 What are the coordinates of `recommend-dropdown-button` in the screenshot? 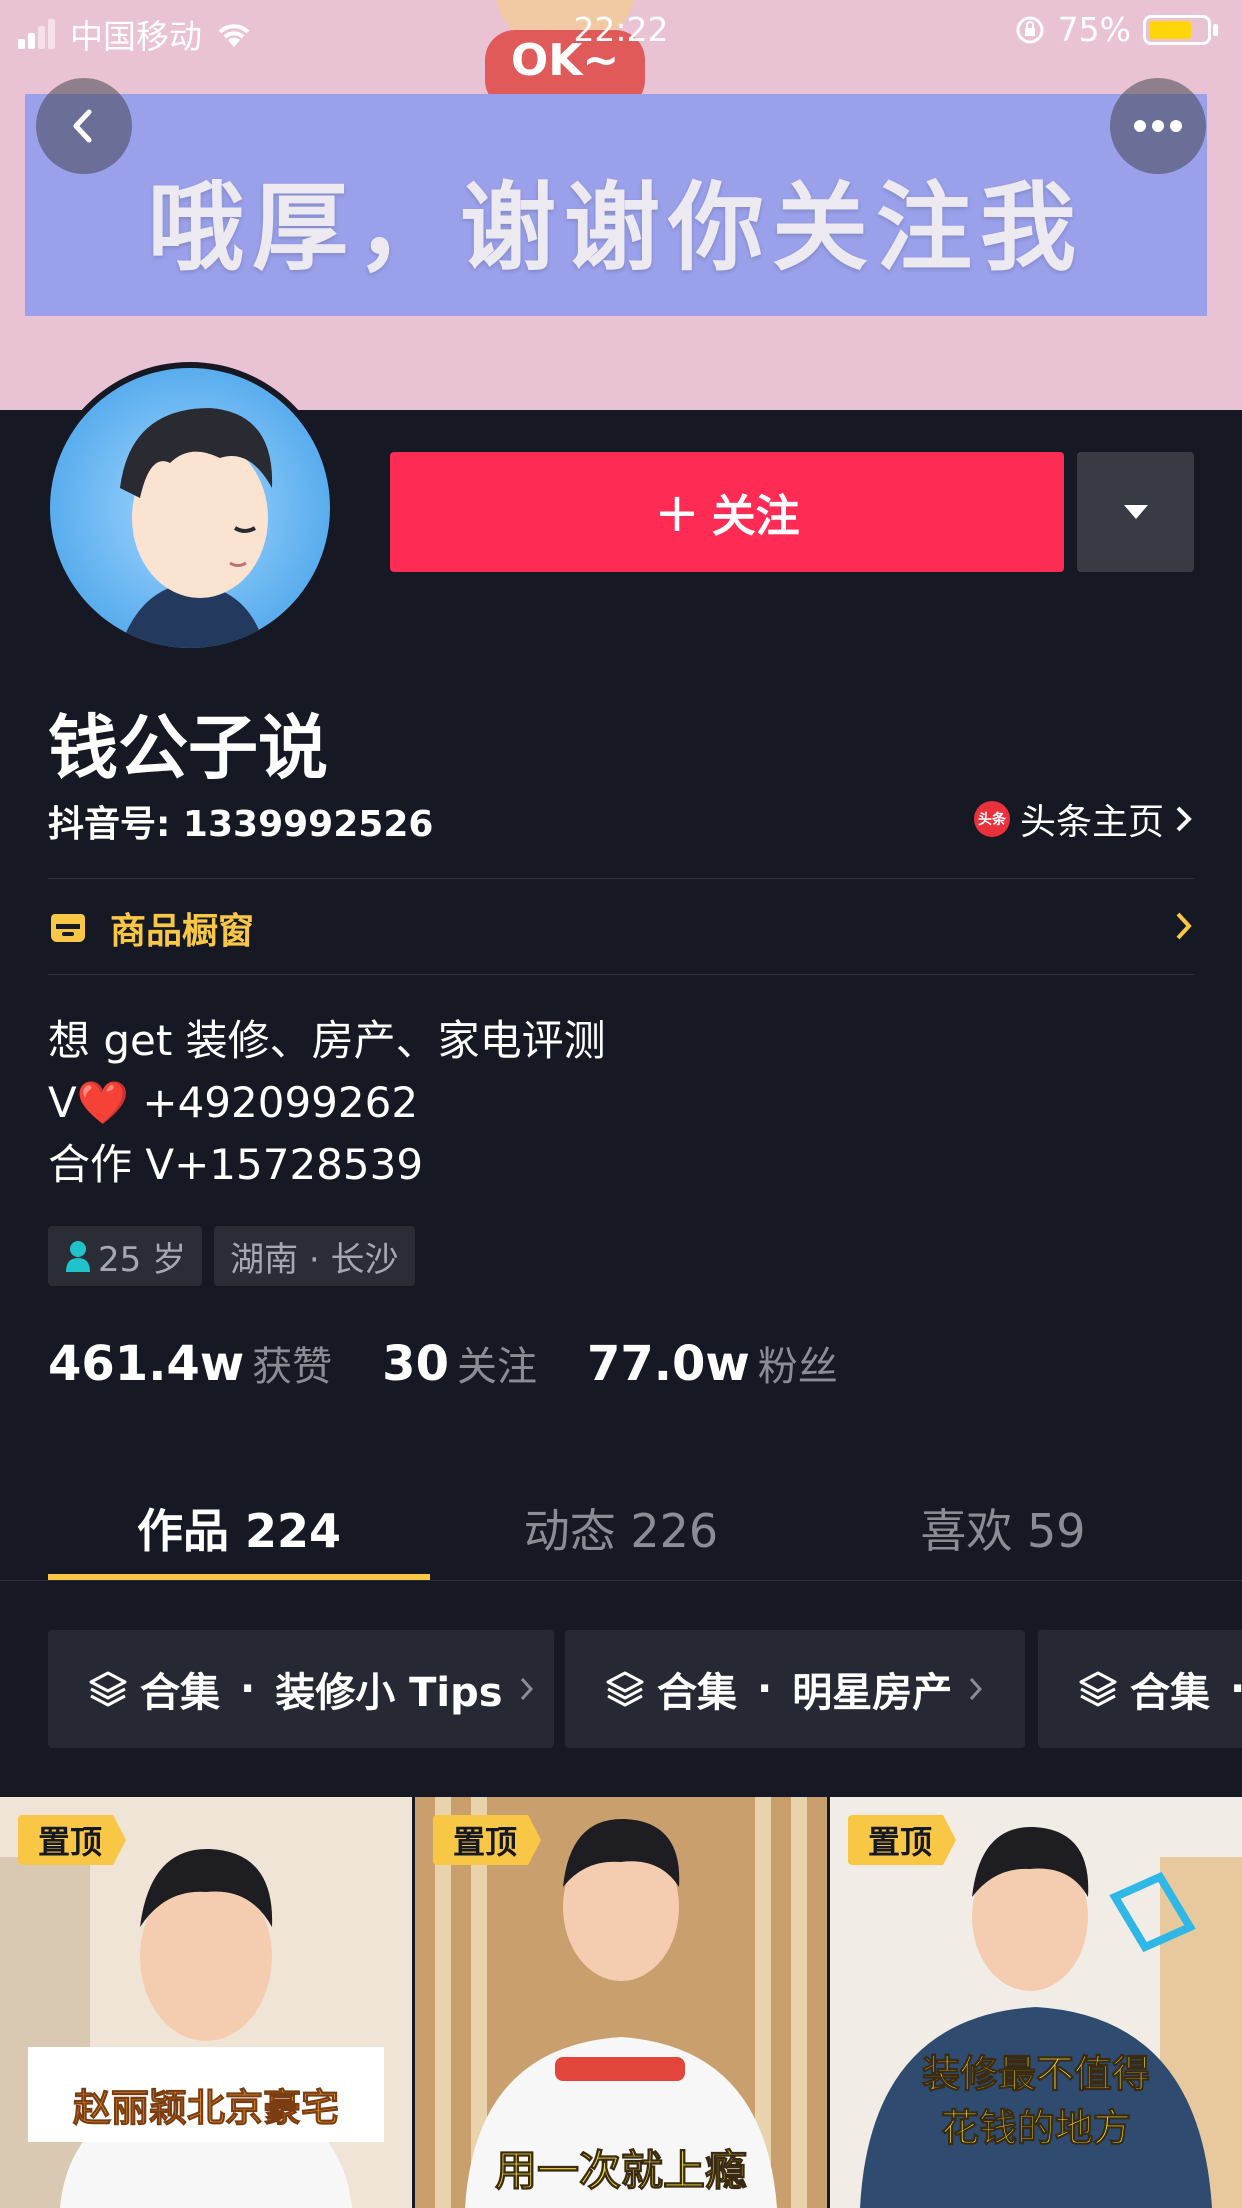 It's located at (1135, 512).